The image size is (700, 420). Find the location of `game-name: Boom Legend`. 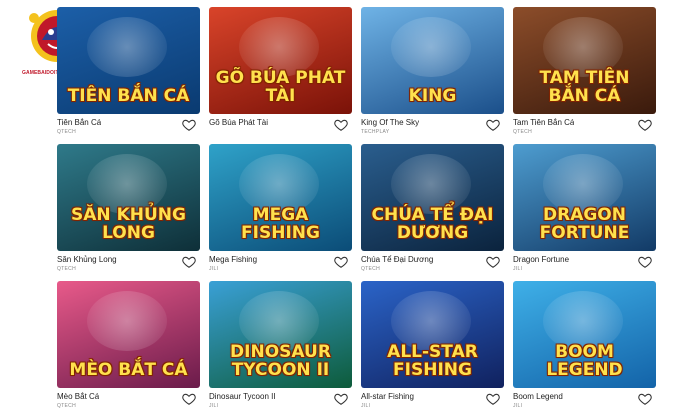

game-name: Boom Legend is located at coordinates (538, 396).